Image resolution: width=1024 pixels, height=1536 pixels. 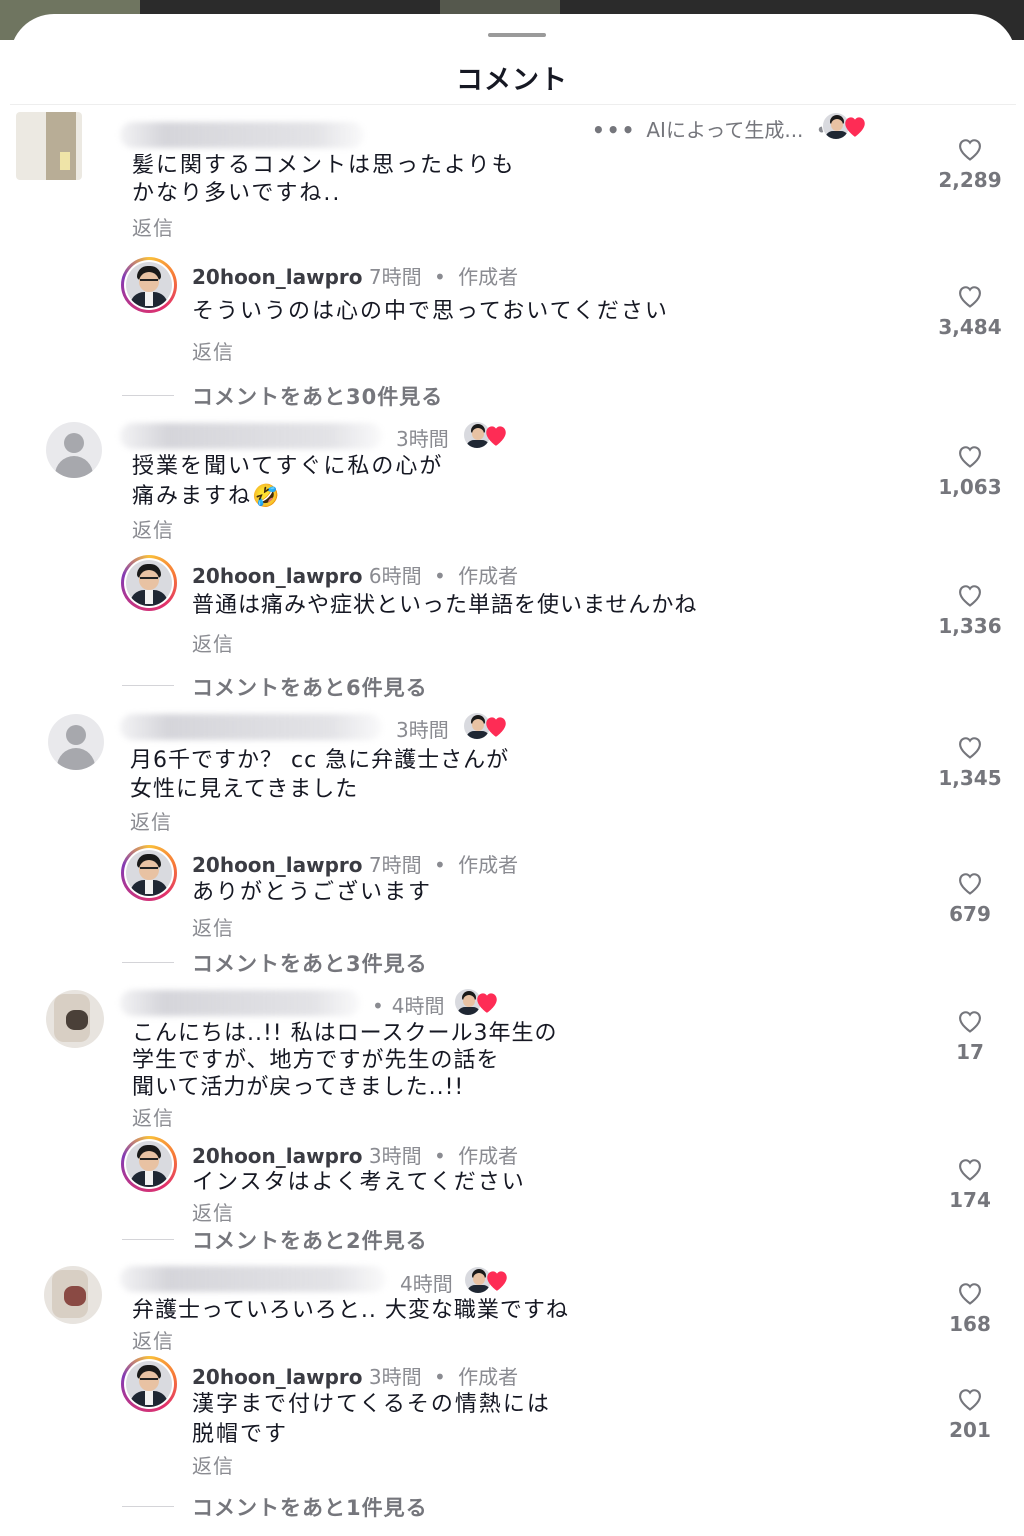 What do you see at coordinates (970, 1200) in the screenshot?
I see `like-count: 174` at bounding box center [970, 1200].